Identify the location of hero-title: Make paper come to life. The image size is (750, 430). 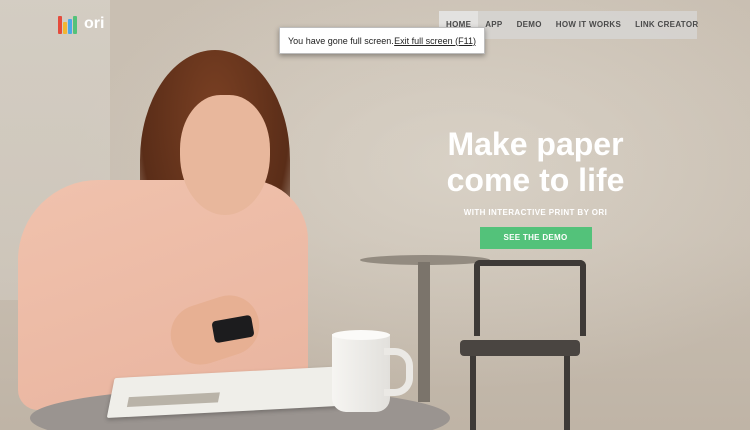
(535, 162).